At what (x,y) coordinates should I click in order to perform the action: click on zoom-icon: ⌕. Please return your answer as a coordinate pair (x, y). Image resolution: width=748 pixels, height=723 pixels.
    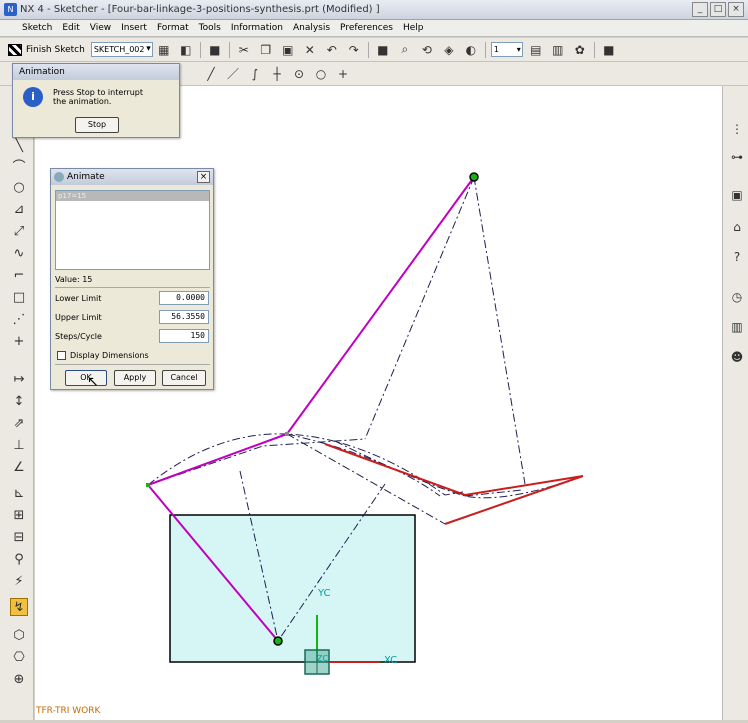
    Looking at the image, I should click on (405, 50).